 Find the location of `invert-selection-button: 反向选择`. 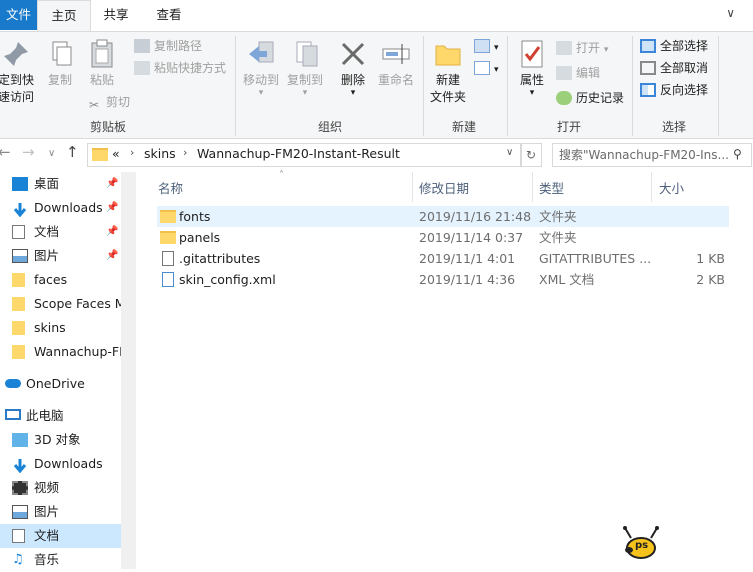

invert-selection-button: 反向选择 is located at coordinates (674, 90).